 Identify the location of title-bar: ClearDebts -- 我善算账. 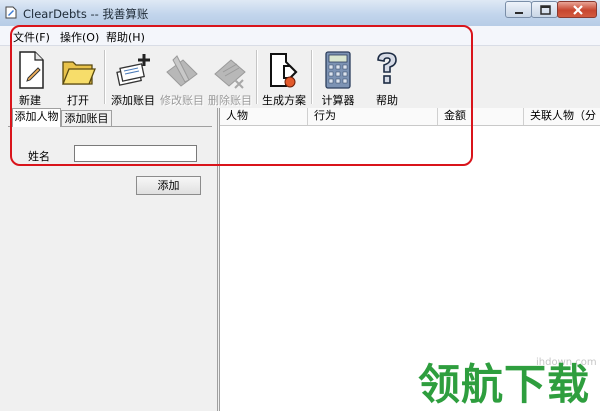
(300, 13).